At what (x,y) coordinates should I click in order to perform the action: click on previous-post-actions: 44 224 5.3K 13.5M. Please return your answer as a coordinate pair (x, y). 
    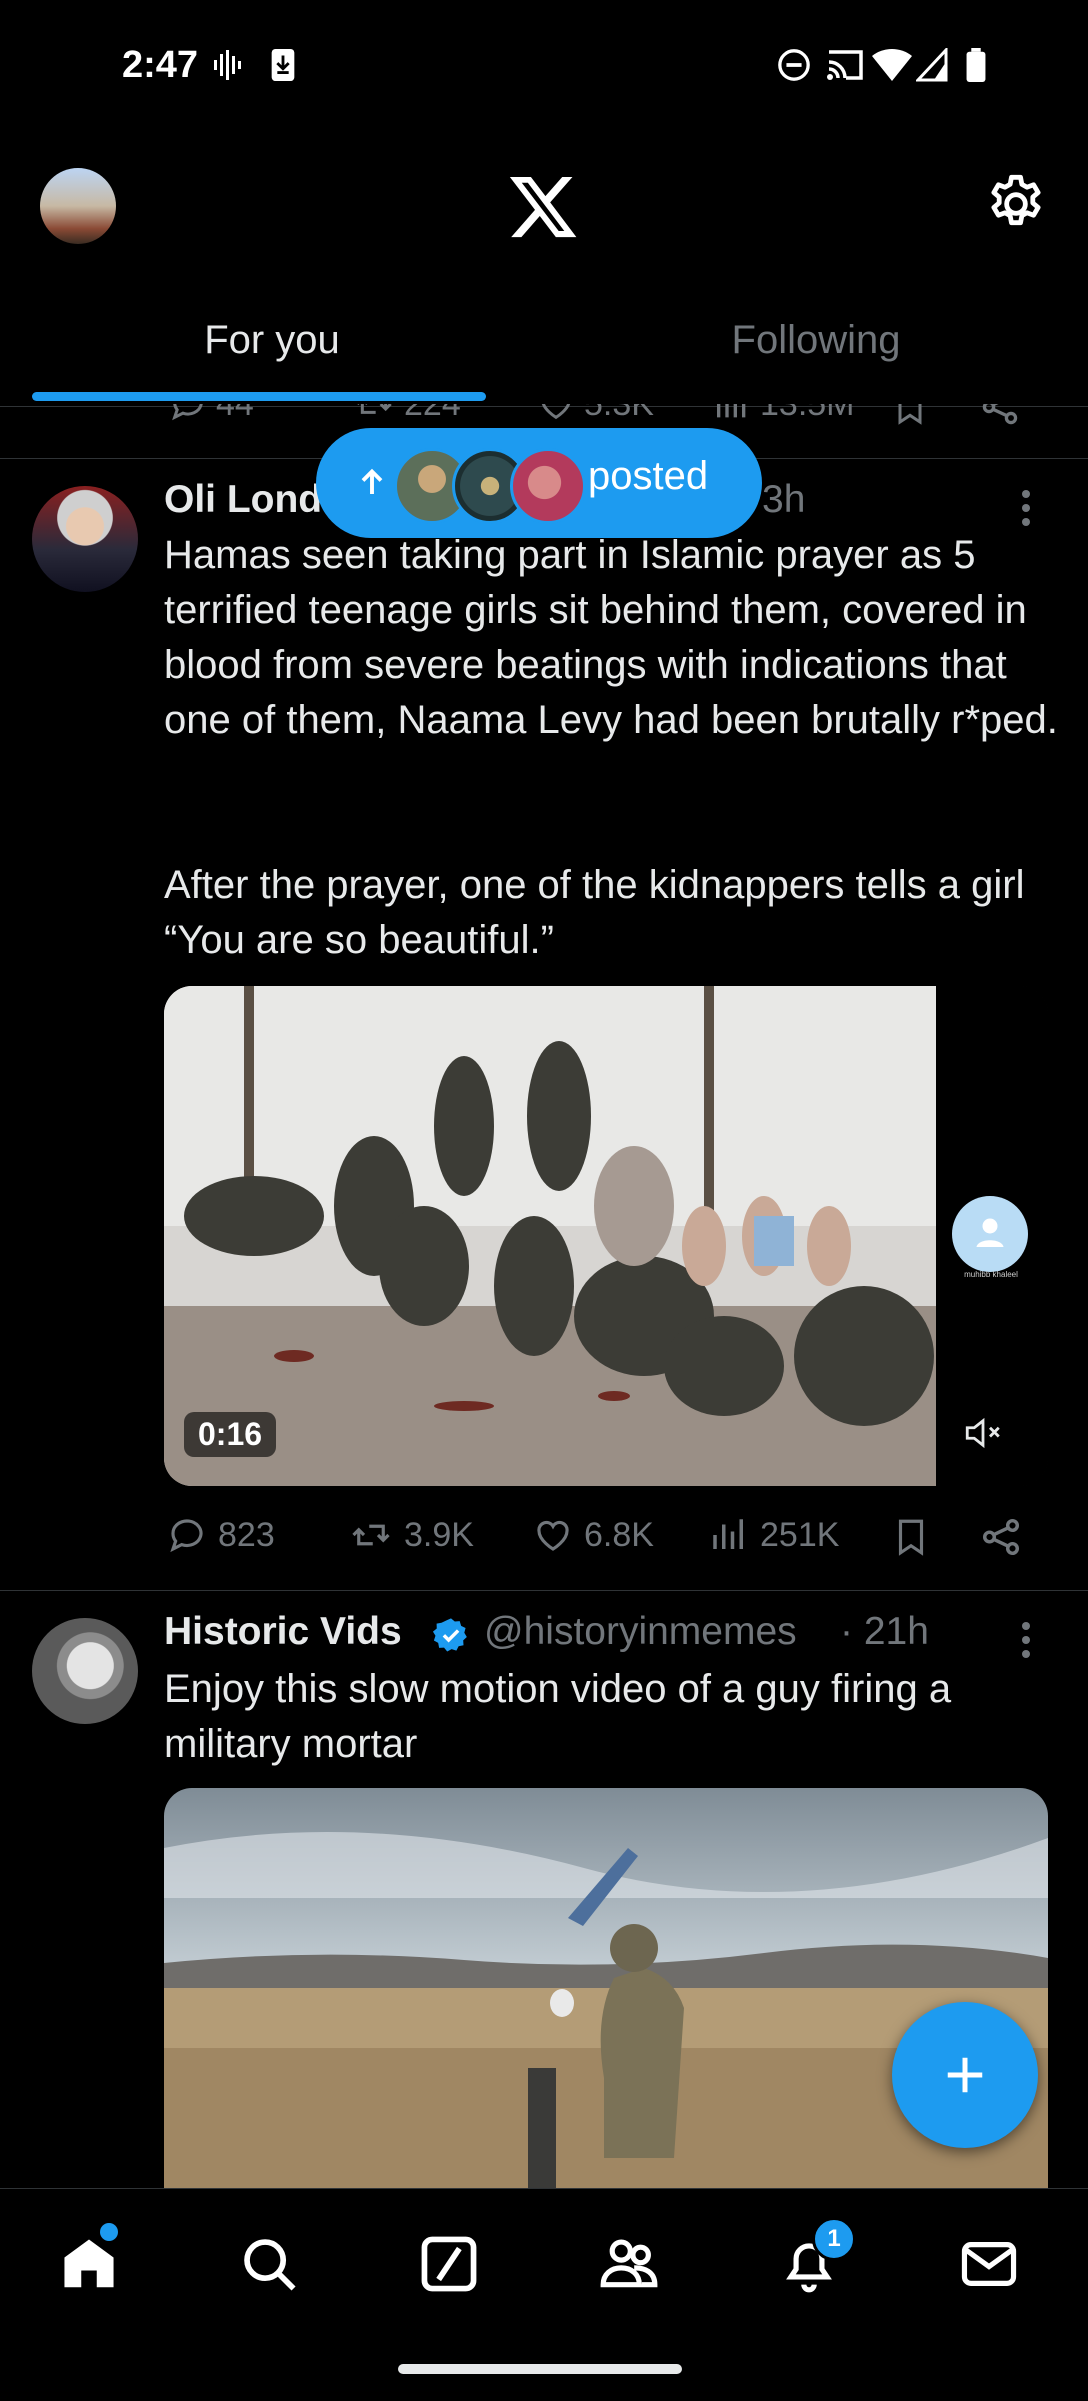
    Looking at the image, I should click on (544, 417).